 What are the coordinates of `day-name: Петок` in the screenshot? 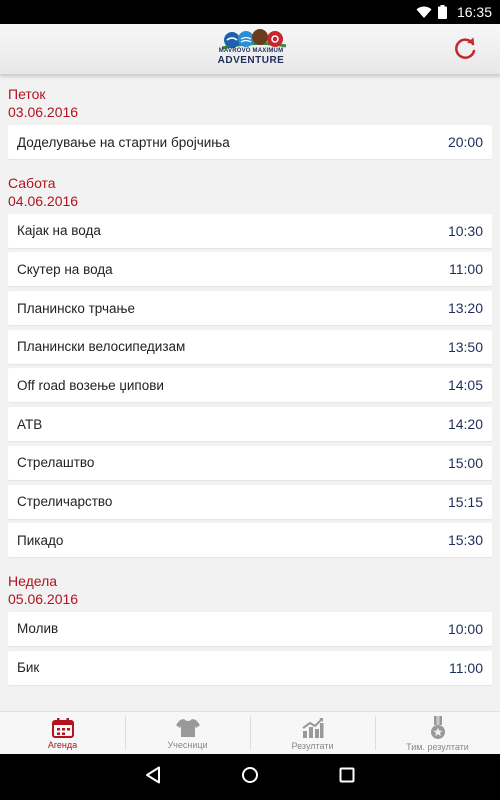 It's located at (27, 94).